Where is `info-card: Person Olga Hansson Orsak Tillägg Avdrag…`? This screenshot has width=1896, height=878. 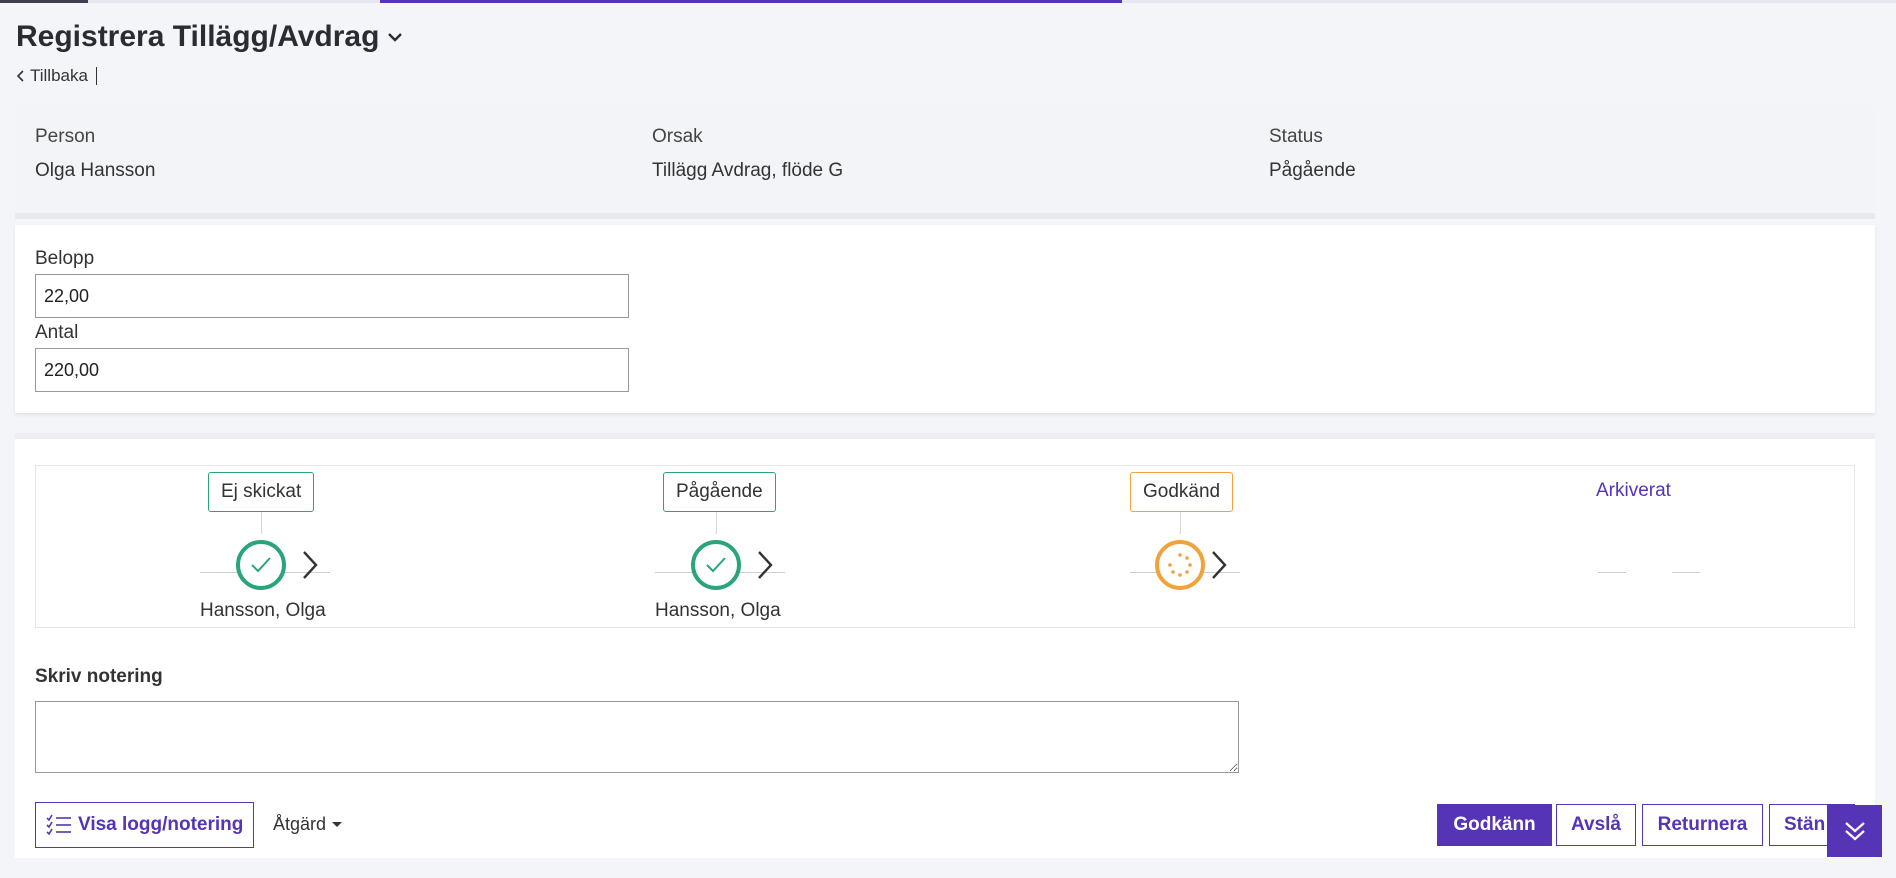 info-card: Person Olga Hansson Orsak Tillägg Avdrag… is located at coordinates (945, 164).